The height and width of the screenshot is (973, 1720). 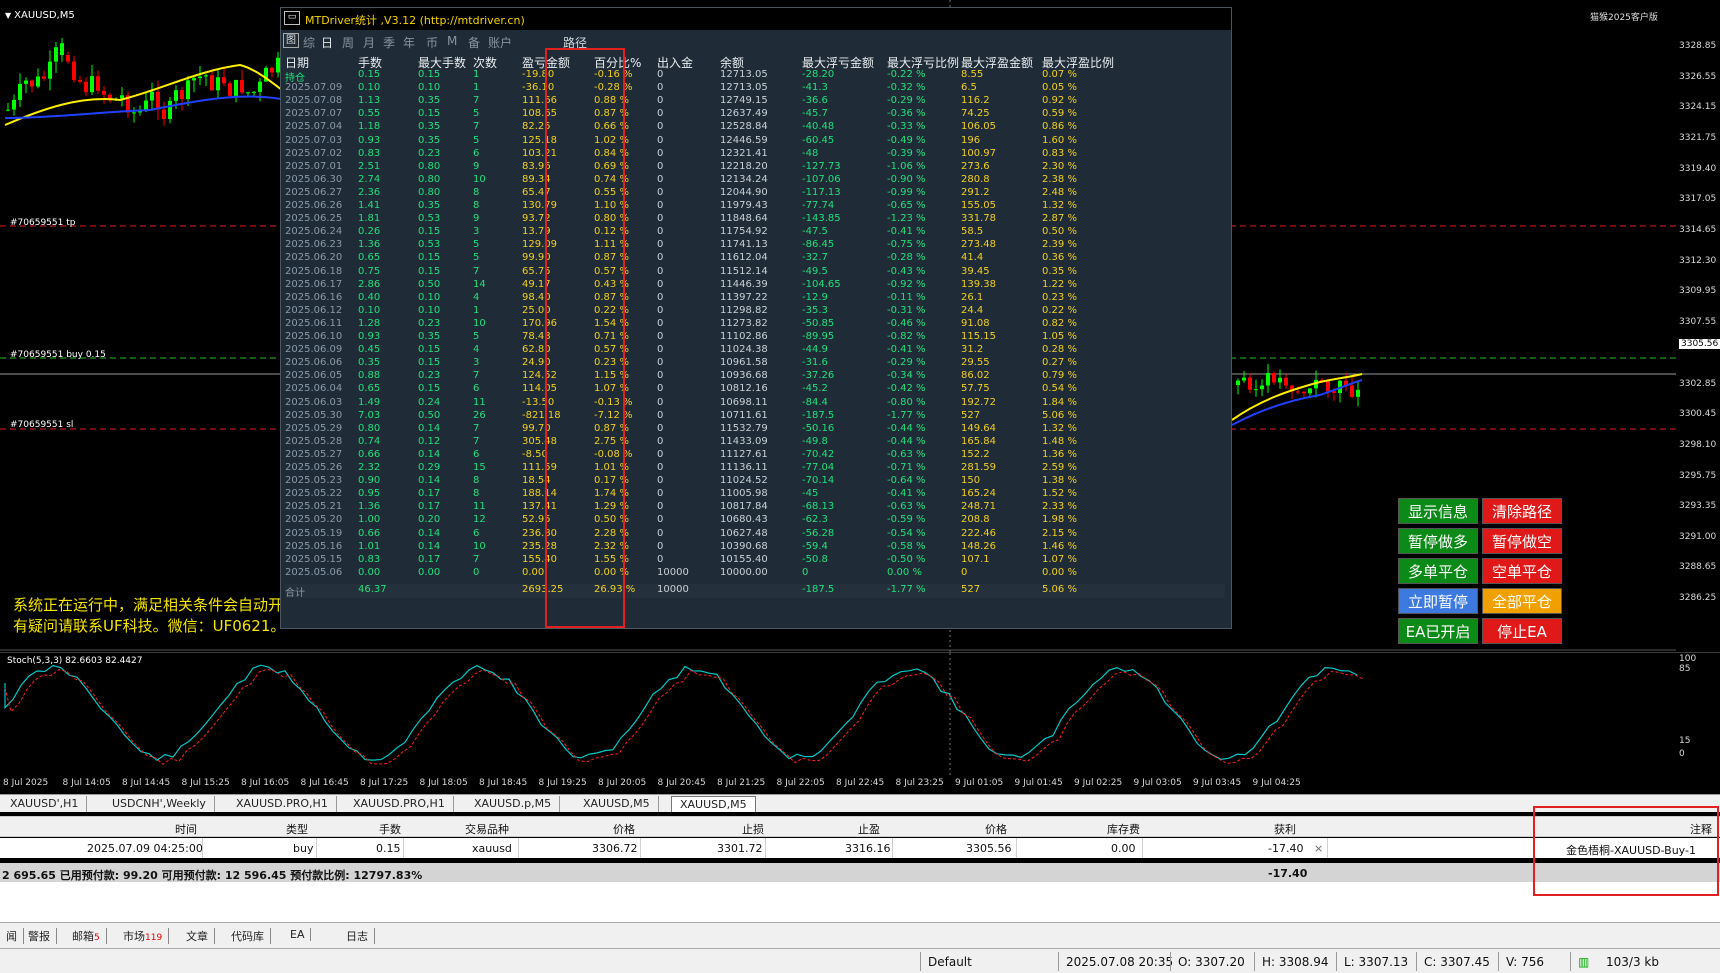 What do you see at coordinates (292, 18) in the screenshot?
I see `minimize-button: ▭` at bounding box center [292, 18].